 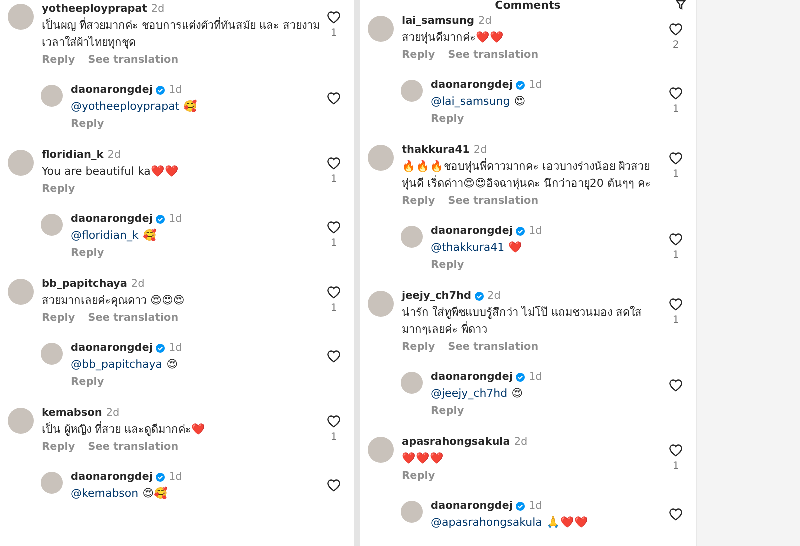 I want to click on username: kemabson, so click(x=72, y=413).